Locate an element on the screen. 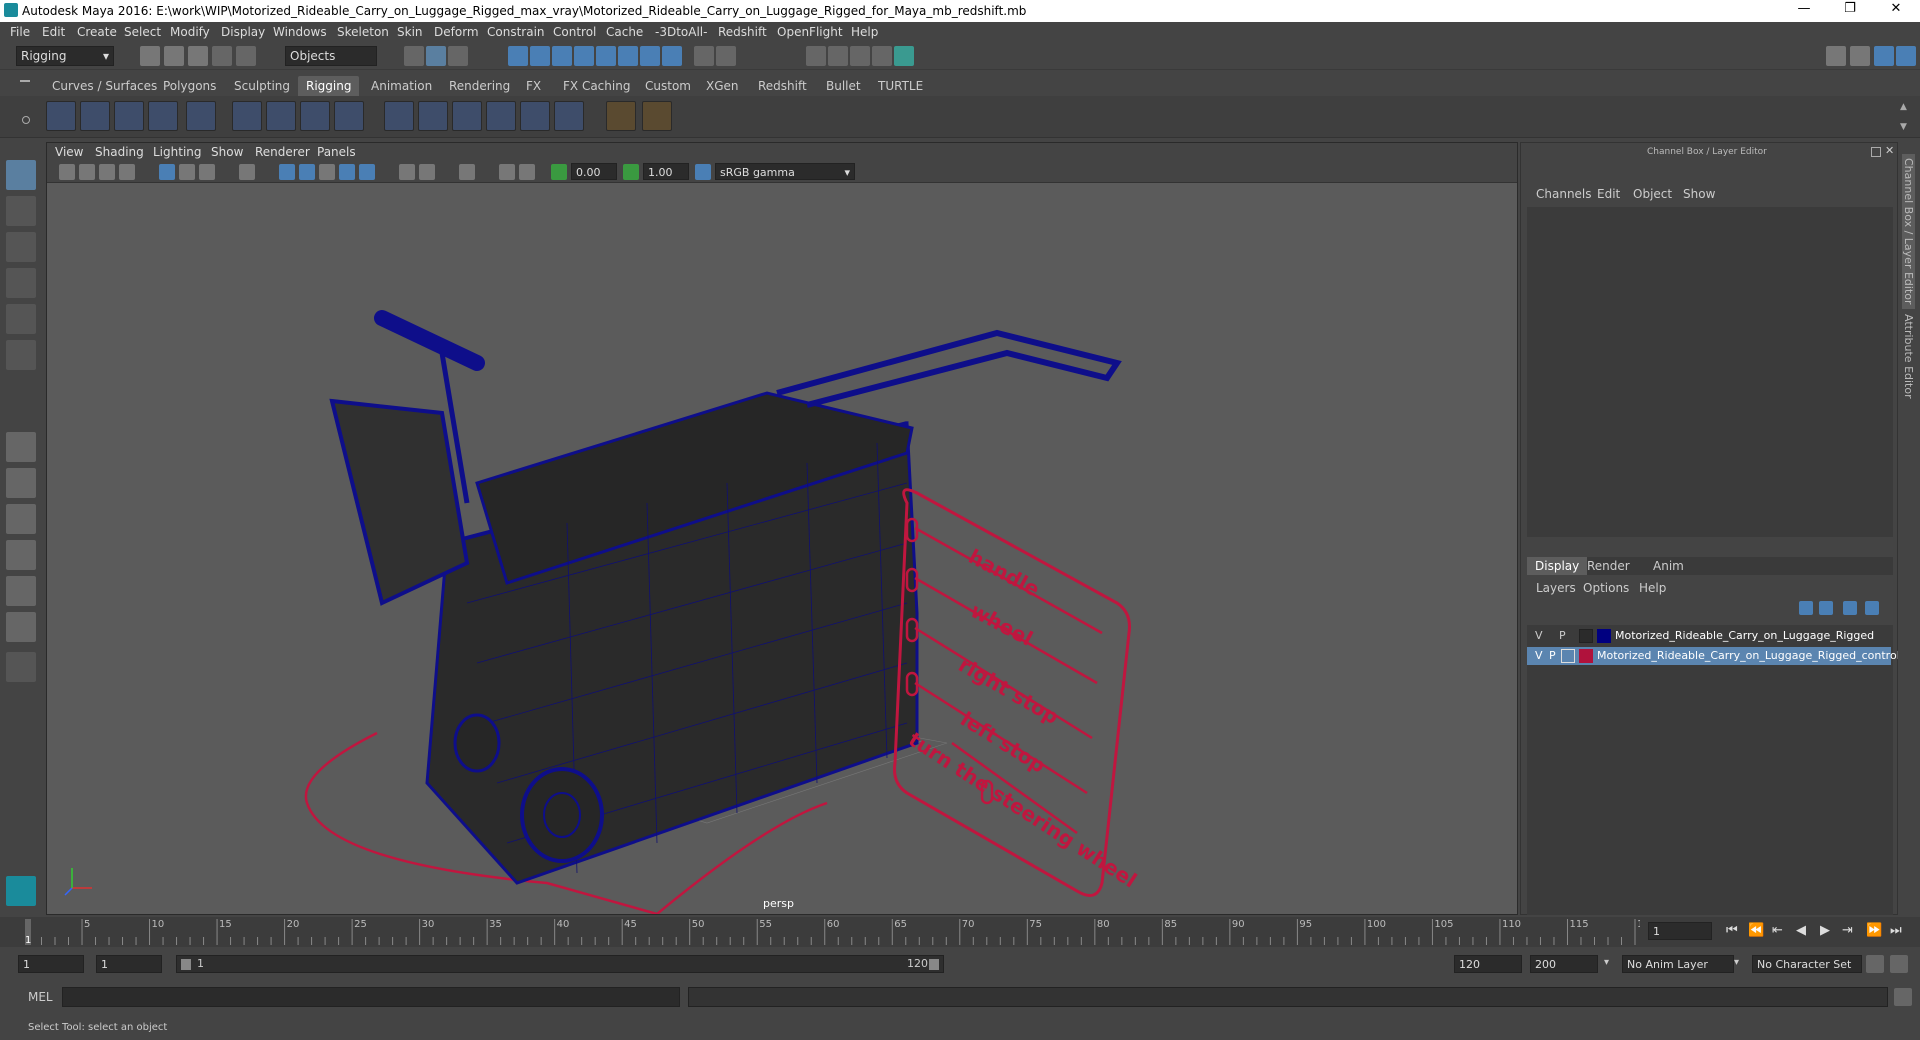  channel-box-area is located at coordinates (1710, 372).